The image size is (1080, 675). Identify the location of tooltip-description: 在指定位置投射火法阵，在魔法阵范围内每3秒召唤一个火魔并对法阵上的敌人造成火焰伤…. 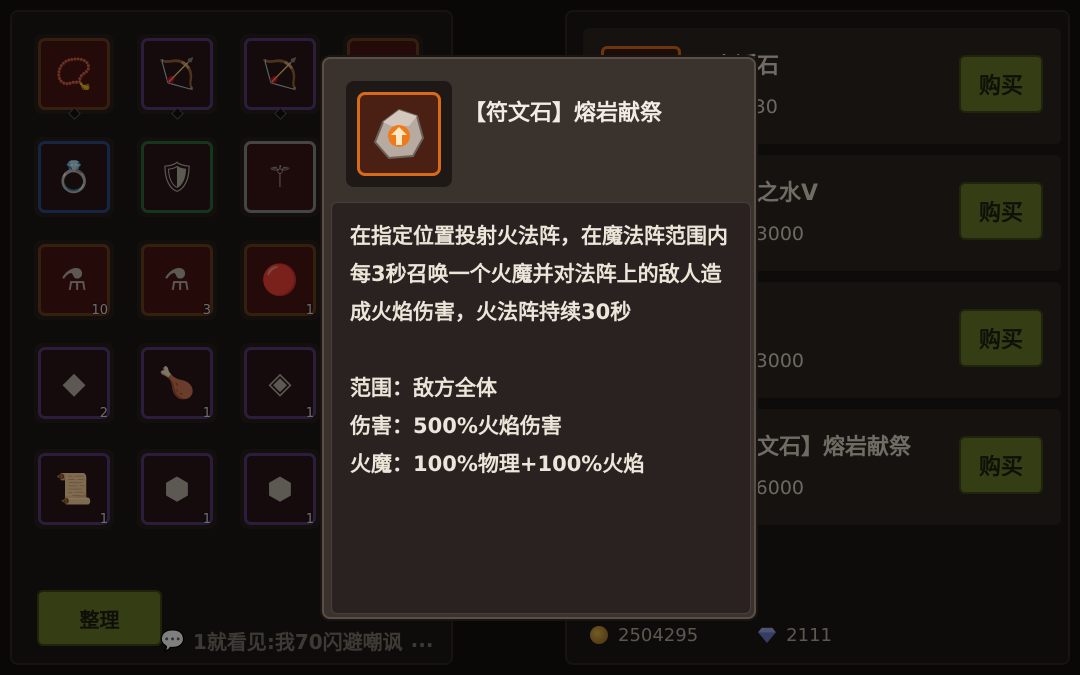
(539, 274).